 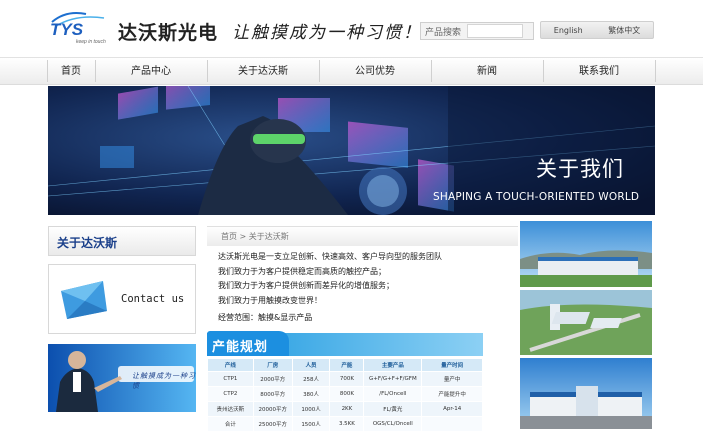 I want to click on nav-item-advantages: 公司优势, so click(x=375, y=71).